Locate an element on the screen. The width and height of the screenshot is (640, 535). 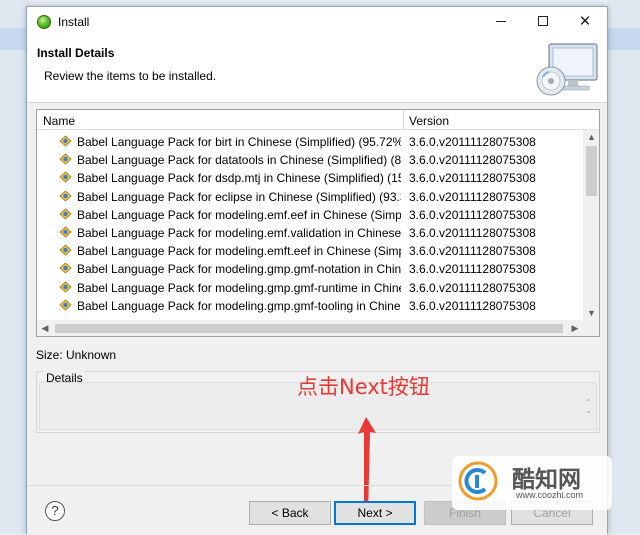
coozhi-logo-icon is located at coordinates (478, 481).